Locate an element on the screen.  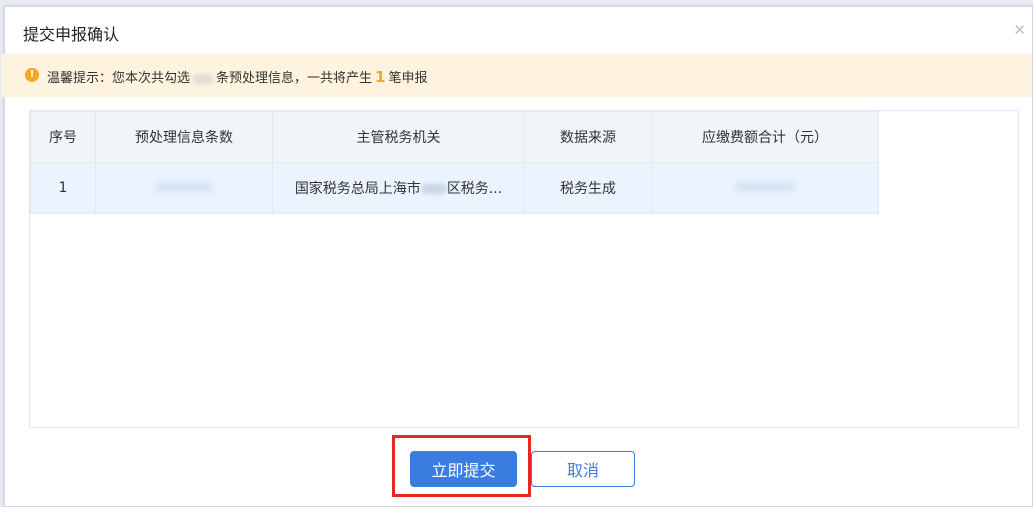
redacted-district is located at coordinates (433, 189).